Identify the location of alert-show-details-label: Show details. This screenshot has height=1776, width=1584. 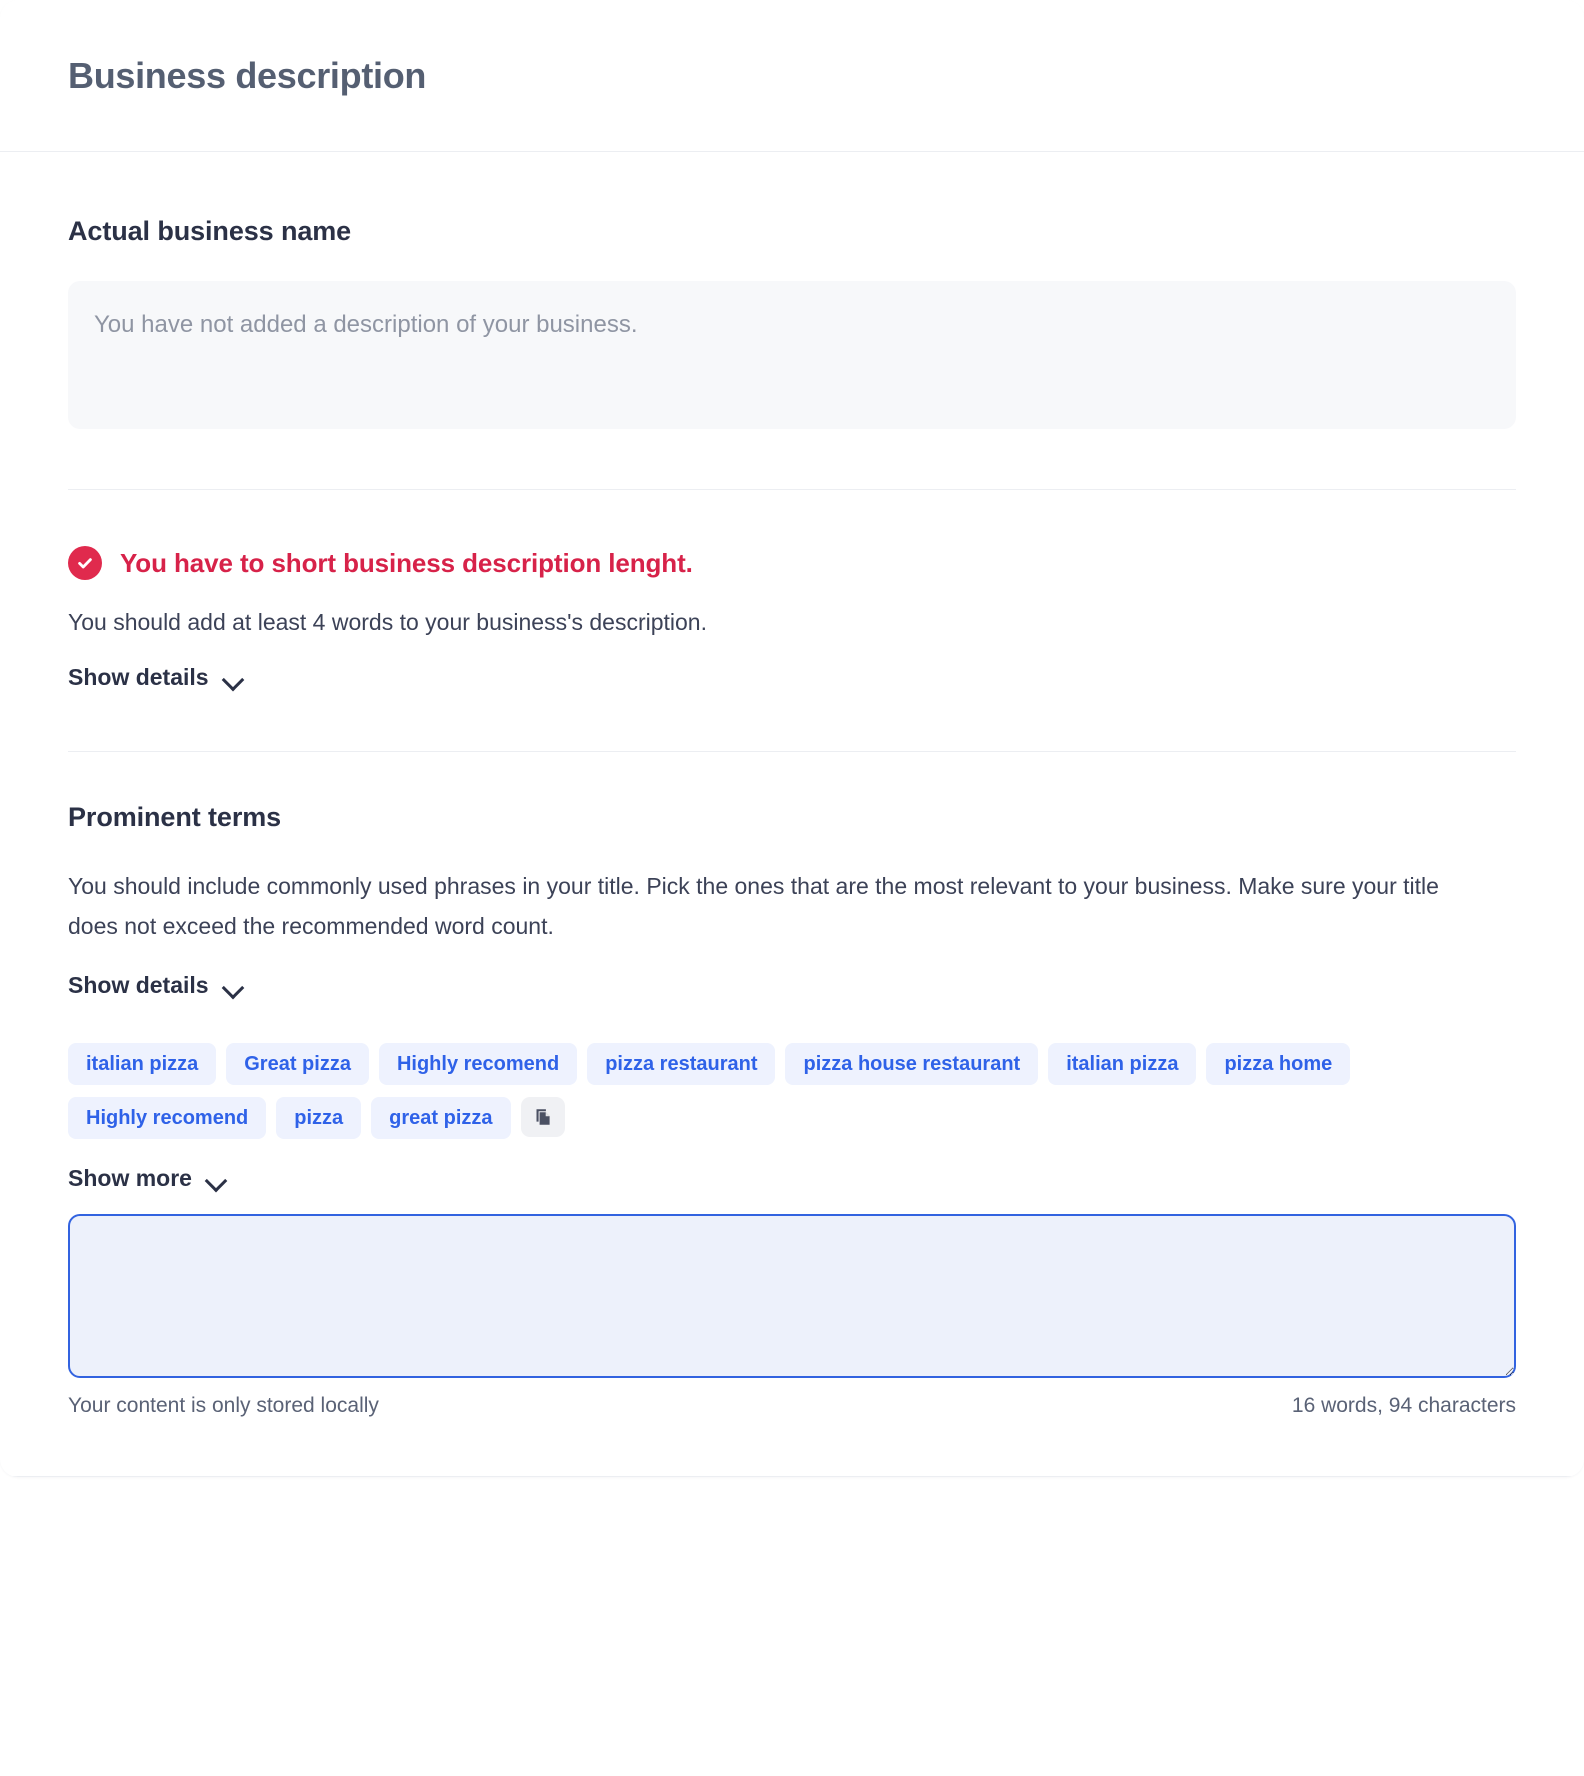
(138, 677).